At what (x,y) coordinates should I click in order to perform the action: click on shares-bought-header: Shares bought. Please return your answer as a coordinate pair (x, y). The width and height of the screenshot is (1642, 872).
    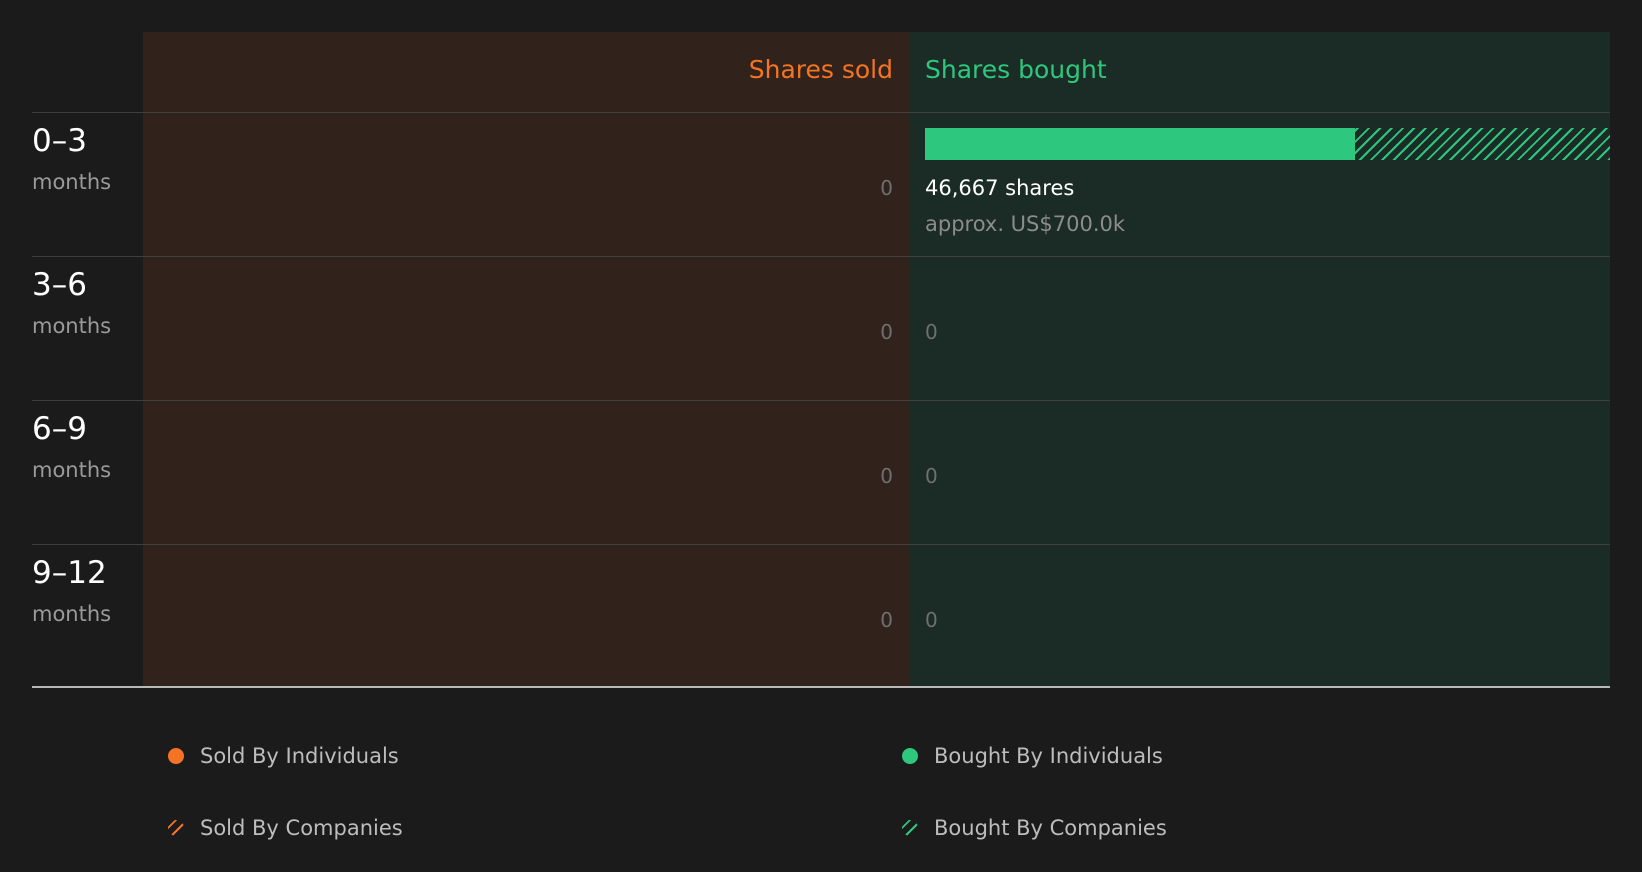
    Looking at the image, I should click on (1016, 69).